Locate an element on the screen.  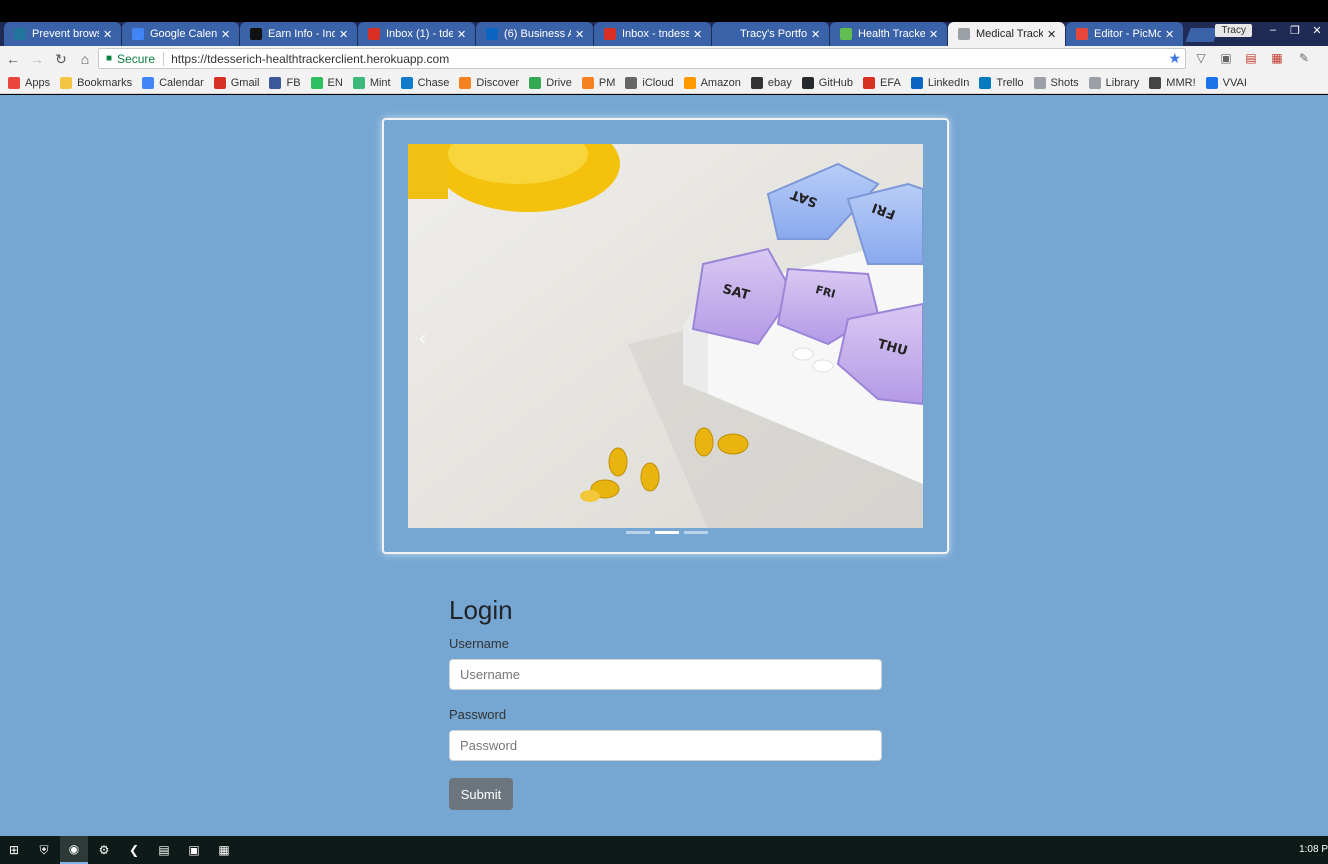
browser-tab: Health Tracker | ✕ is located at coordinates (888, 34).